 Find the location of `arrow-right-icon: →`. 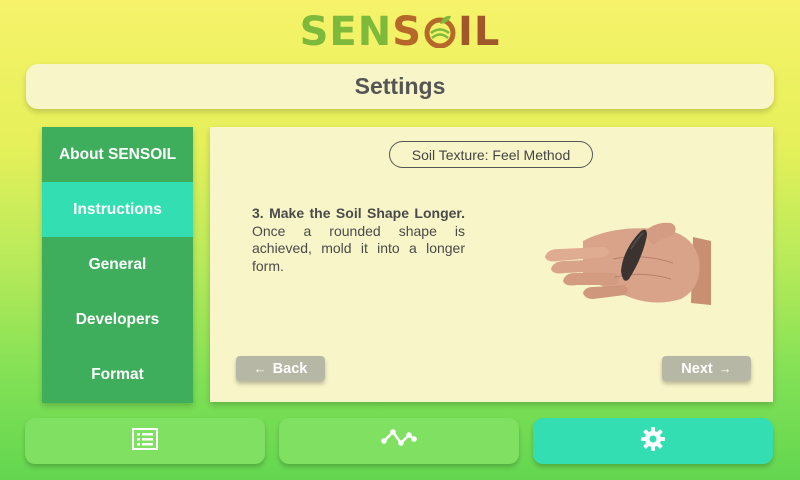

arrow-right-icon: → is located at coordinates (725, 368).